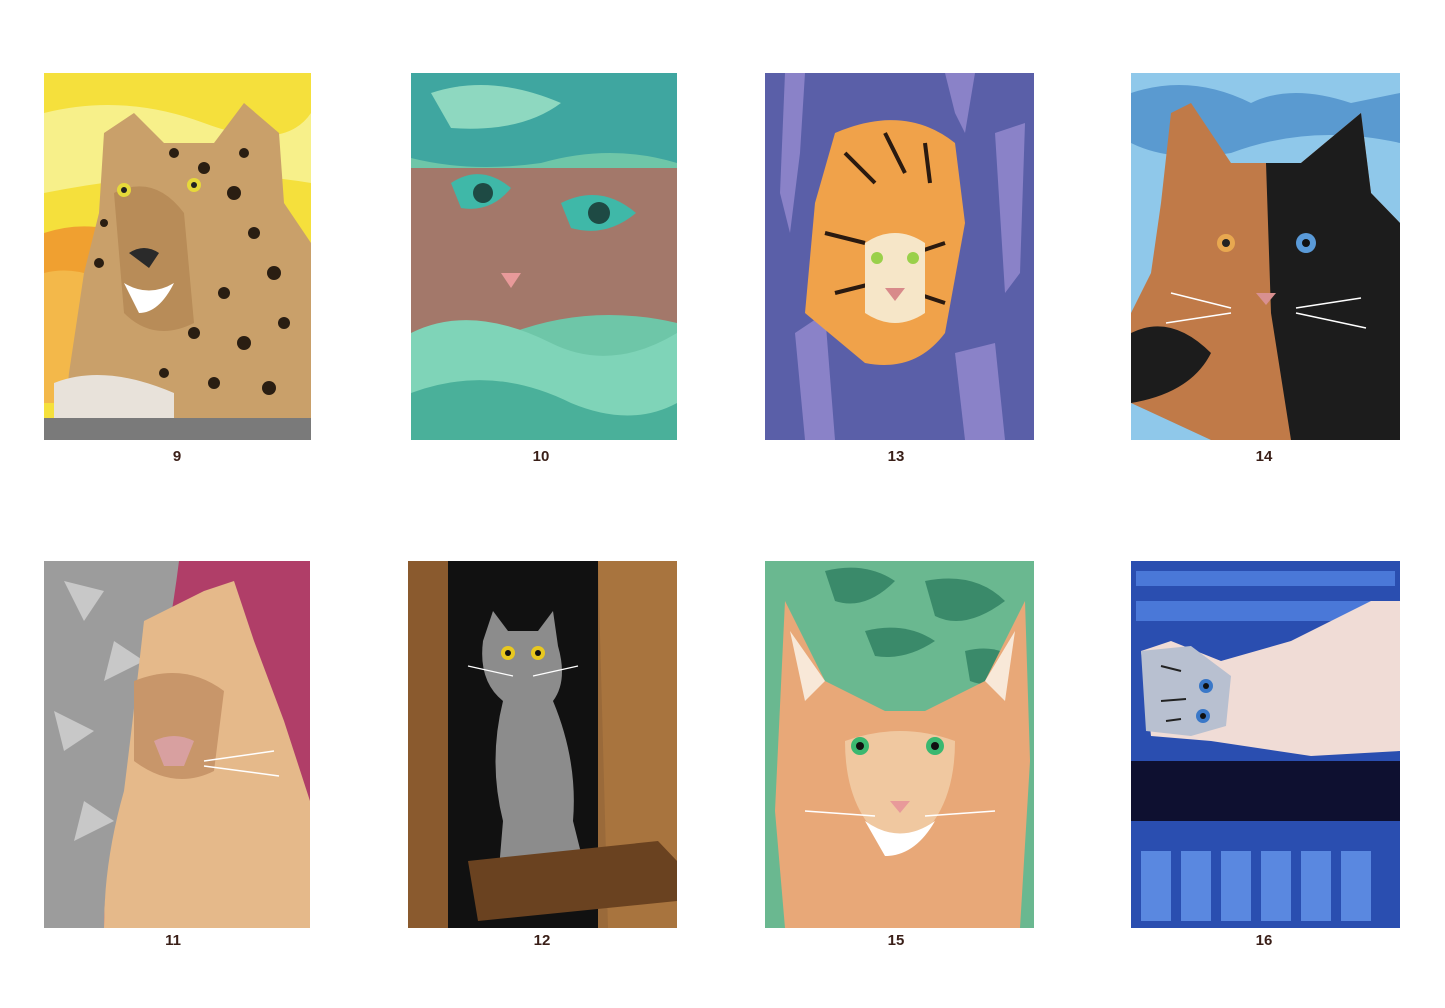 This screenshot has width=1445, height=1008. Describe the element at coordinates (1264, 456) in the screenshot. I see `card-number-label: 14` at that location.